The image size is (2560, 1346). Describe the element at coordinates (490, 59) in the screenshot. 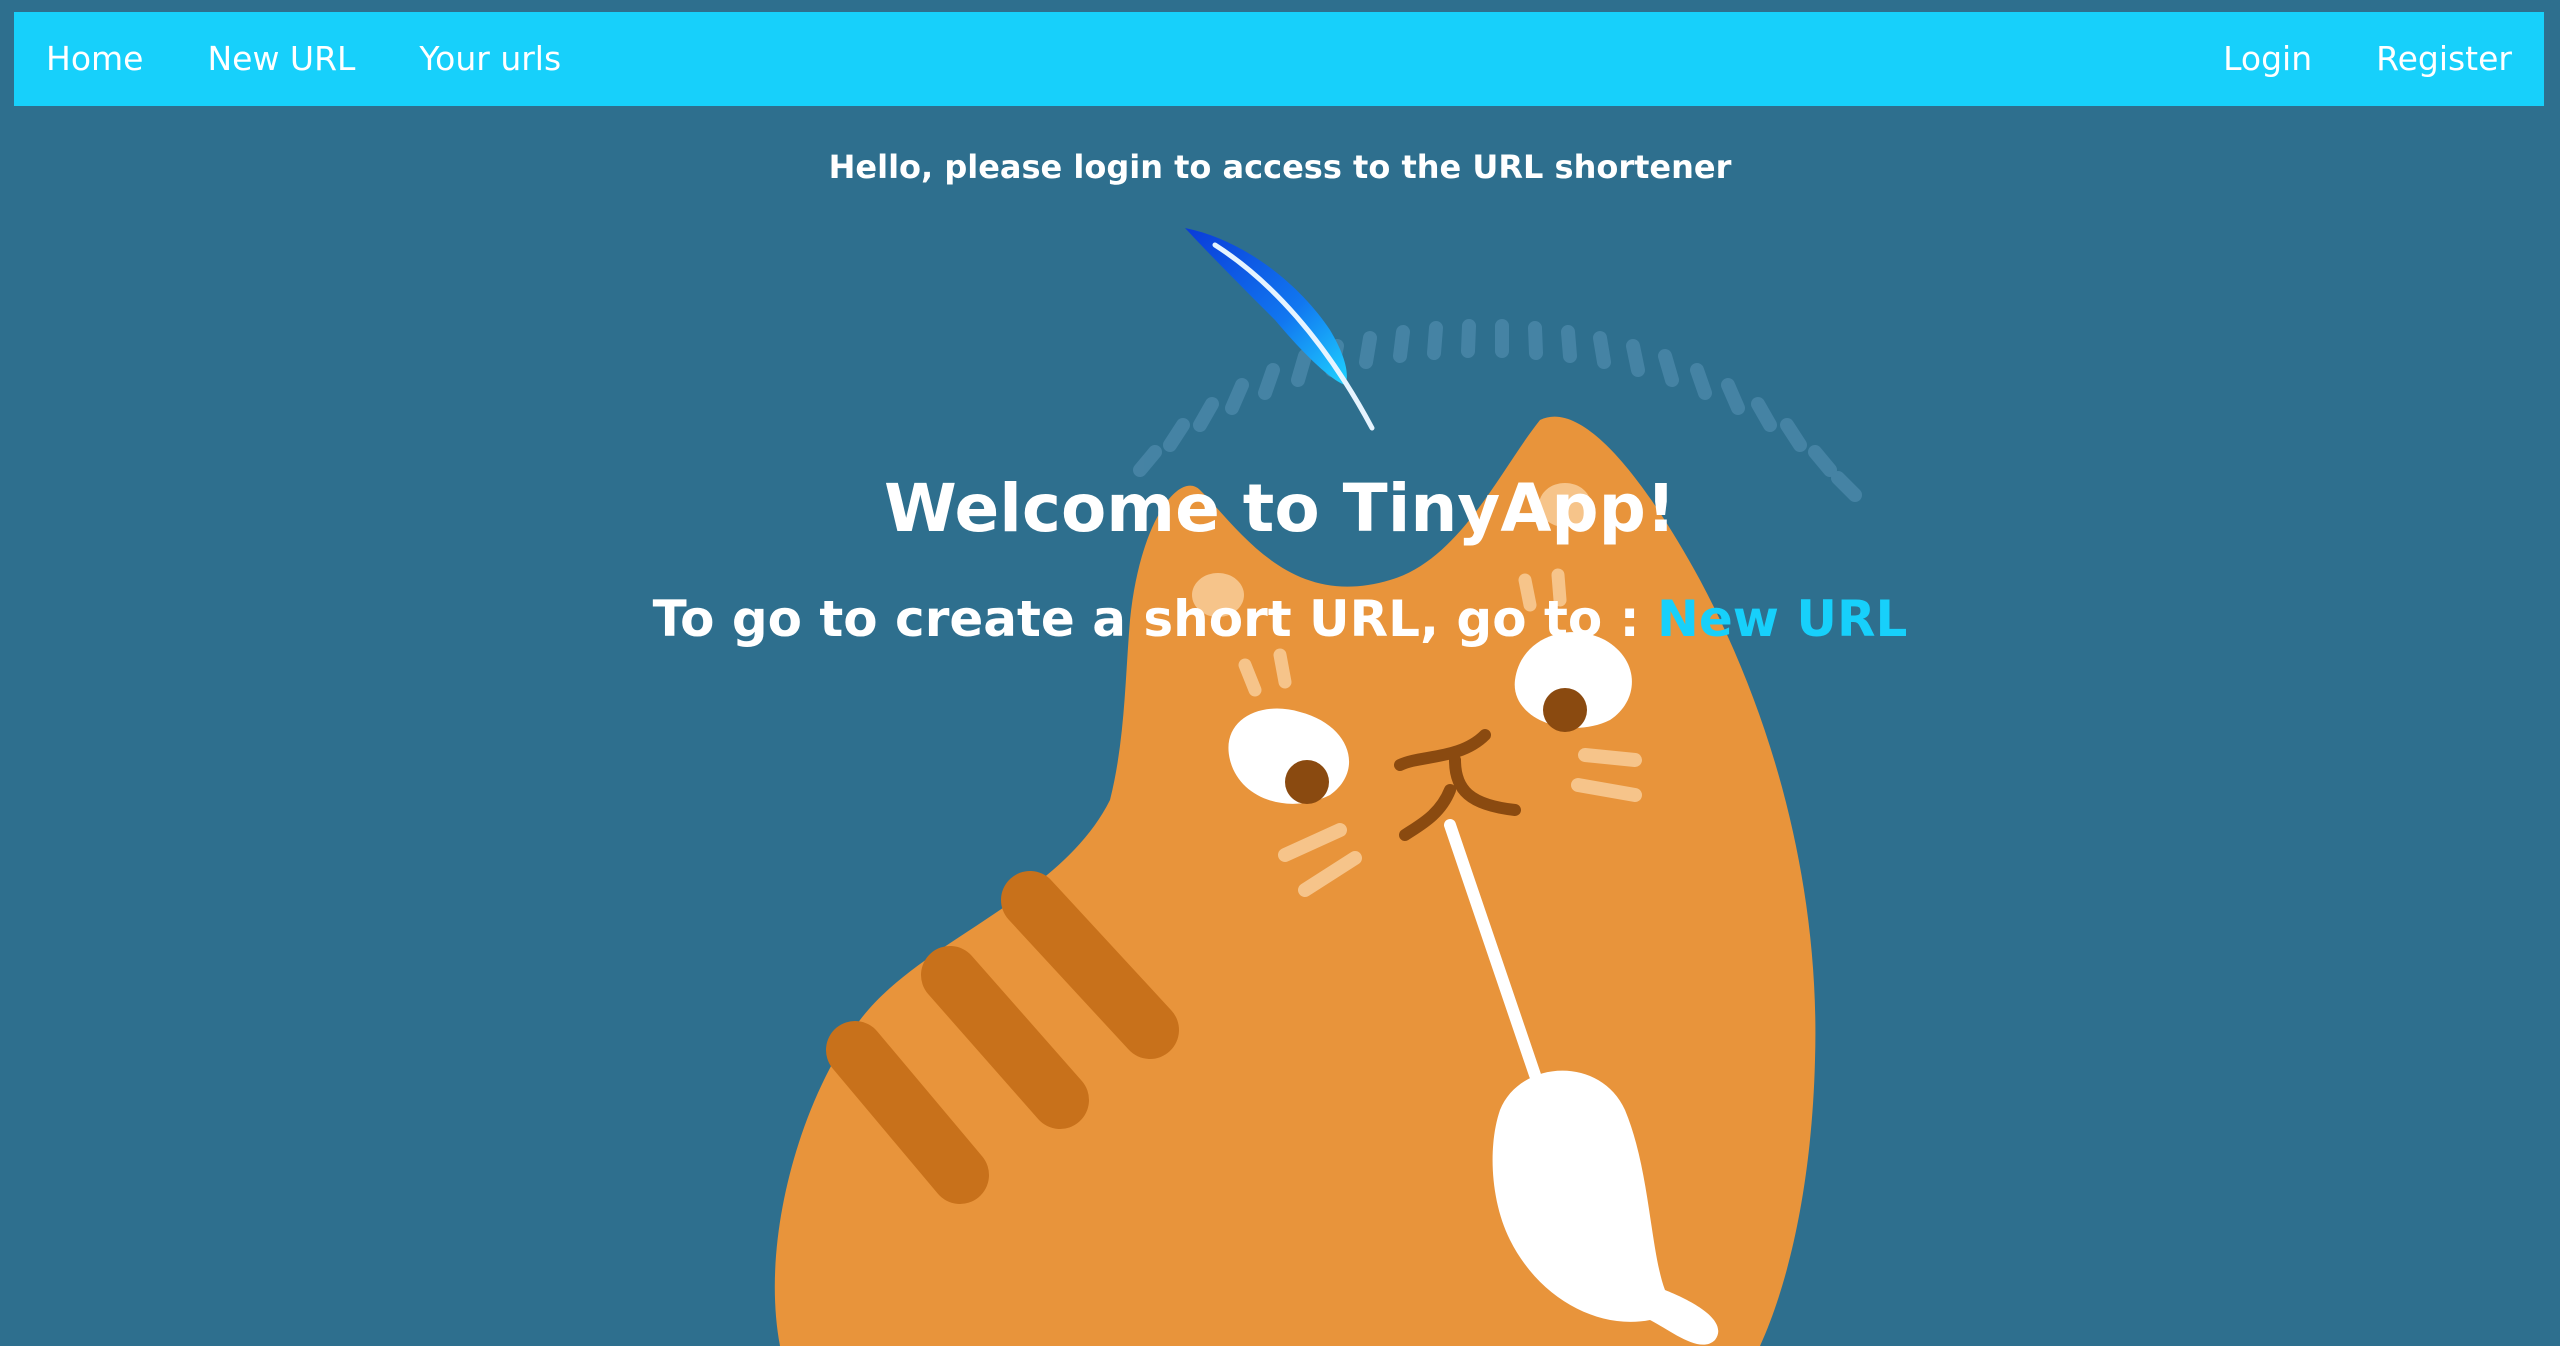

I see `nav-your-urls-link: Your urls` at that location.